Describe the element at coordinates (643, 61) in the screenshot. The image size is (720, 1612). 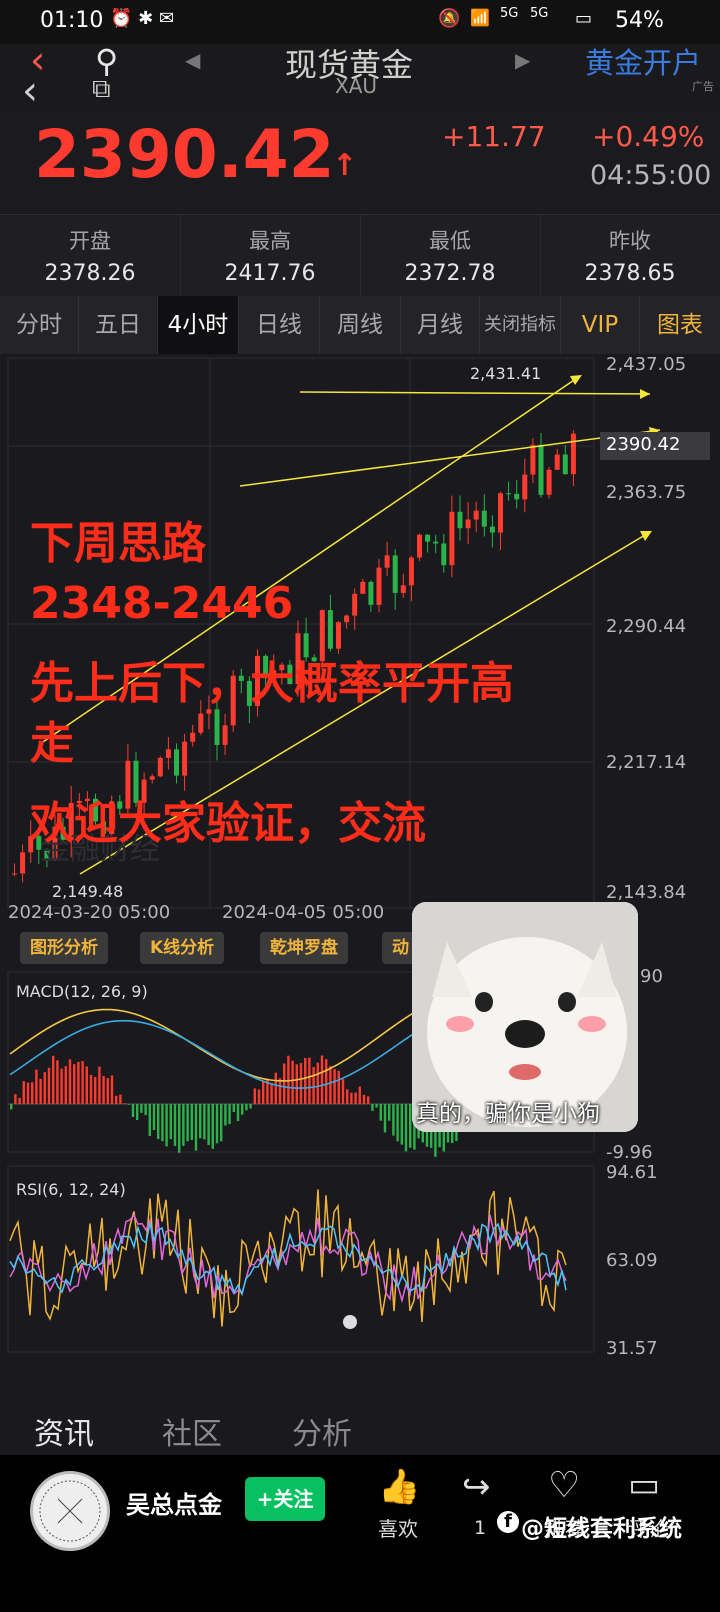
I see `open-account-link: 黄金开户` at that location.